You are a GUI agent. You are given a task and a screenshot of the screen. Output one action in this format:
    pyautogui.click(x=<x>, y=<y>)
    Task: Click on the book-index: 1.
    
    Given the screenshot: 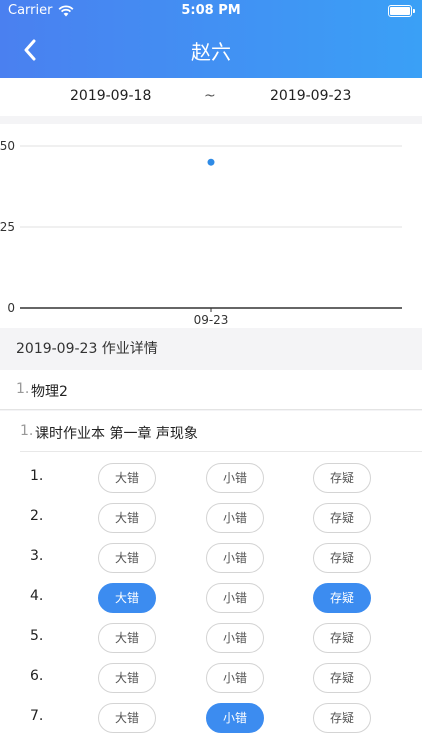 What is the action you would take?
    pyautogui.click(x=27, y=431)
    